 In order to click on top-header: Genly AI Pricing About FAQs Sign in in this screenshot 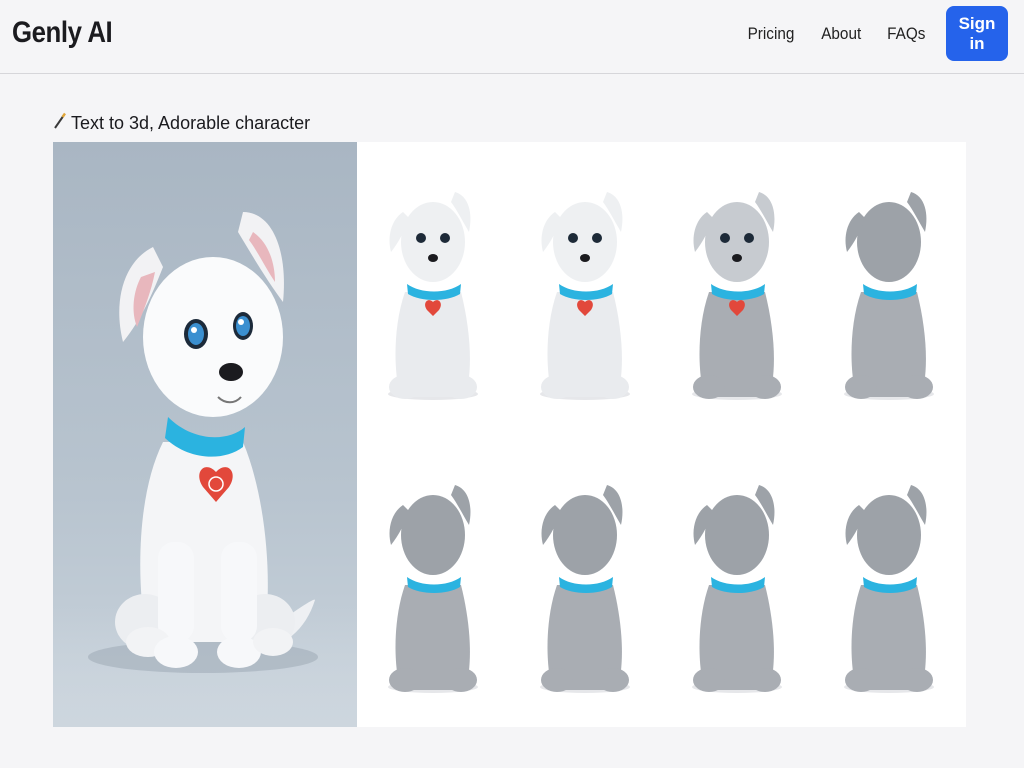, I will do `click(512, 37)`.